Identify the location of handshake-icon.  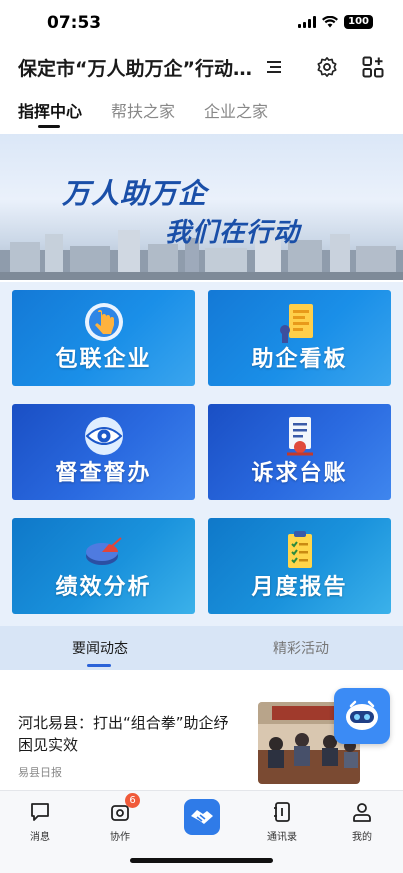
(202, 817).